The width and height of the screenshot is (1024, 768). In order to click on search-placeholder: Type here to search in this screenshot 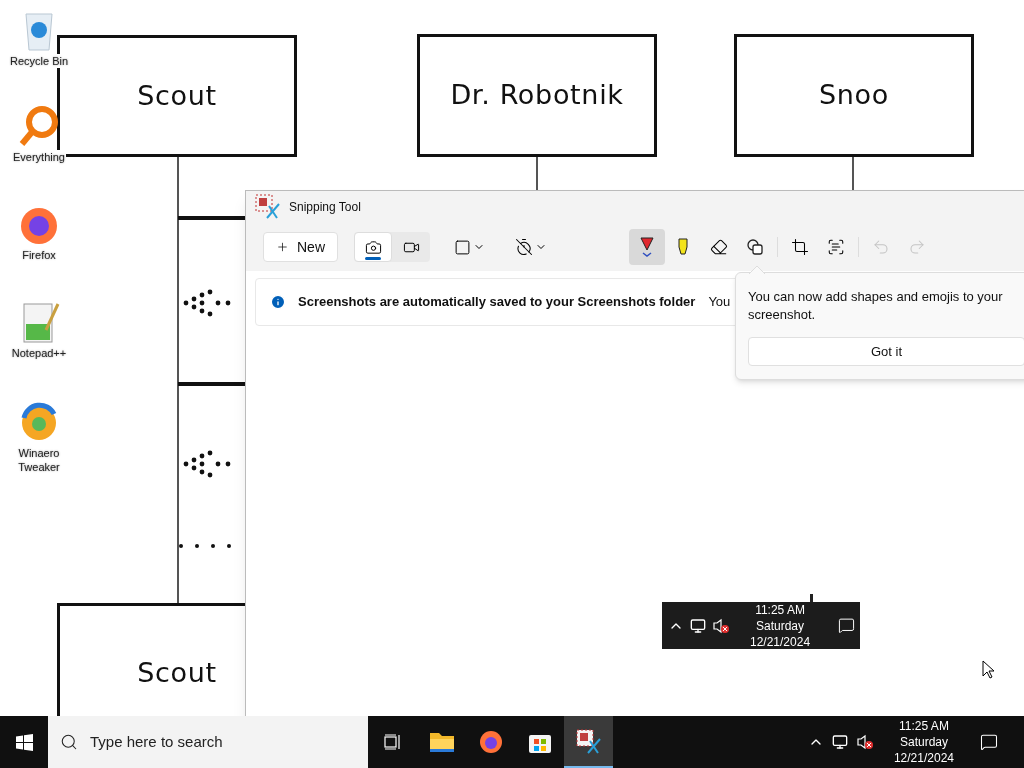, I will do `click(156, 741)`.